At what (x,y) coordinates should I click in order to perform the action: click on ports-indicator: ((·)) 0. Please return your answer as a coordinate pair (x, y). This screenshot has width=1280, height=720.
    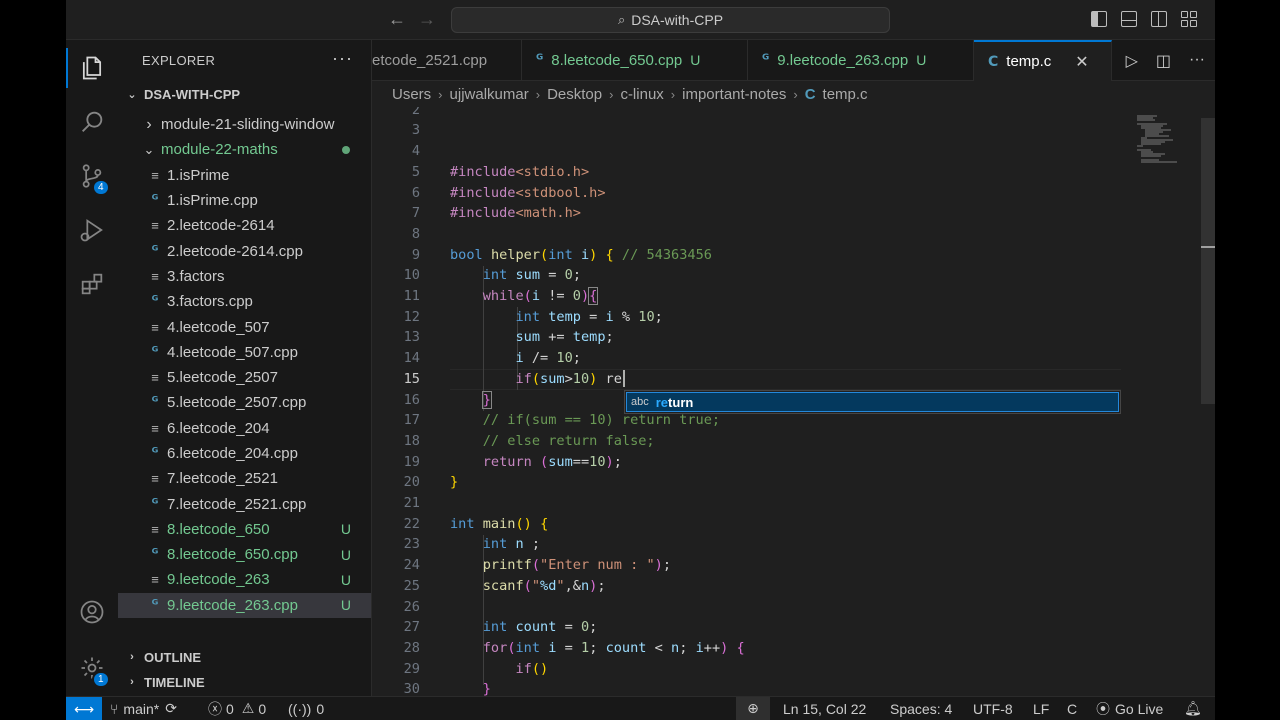
    Looking at the image, I should click on (306, 708).